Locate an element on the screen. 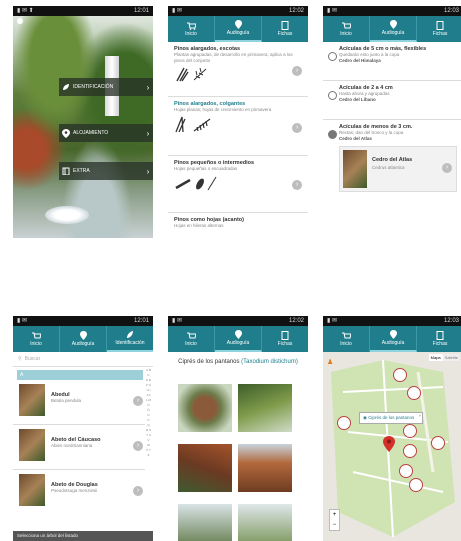  selected-location-pin-icon is located at coordinates (389, 444).